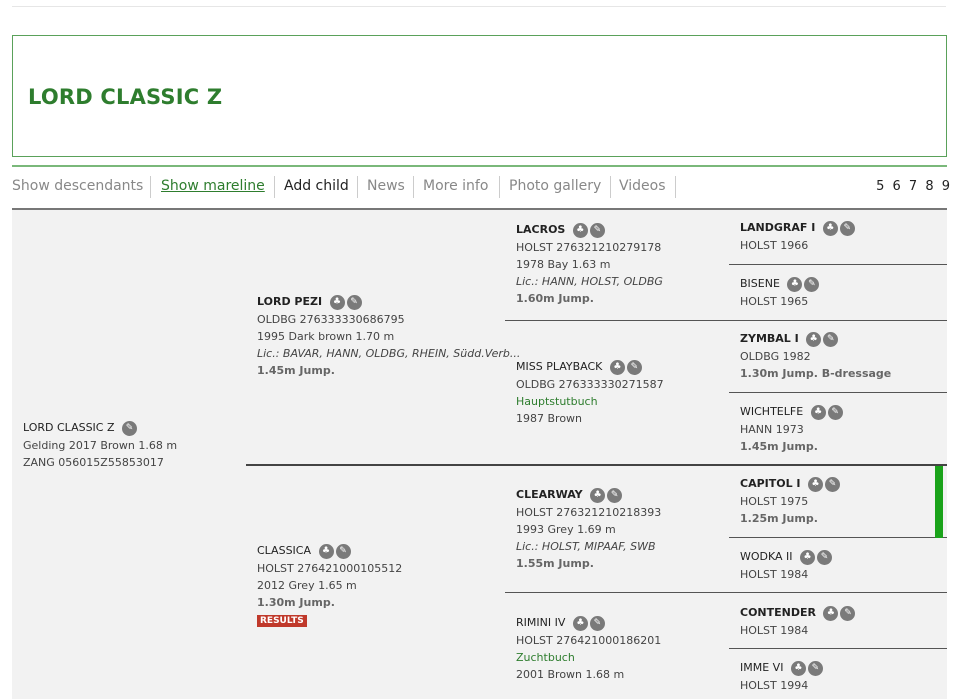 The height and width of the screenshot is (699, 958). Describe the element at coordinates (479, 166) in the screenshot. I see `title-divider` at that location.